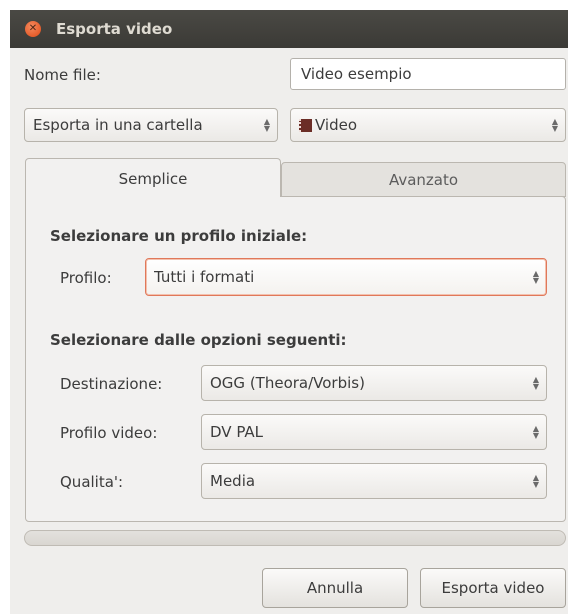 This screenshot has width=571, height=614. What do you see at coordinates (153, 177) in the screenshot?
I see `tab-semplice: Semplice` at bounding box center [153, 177].